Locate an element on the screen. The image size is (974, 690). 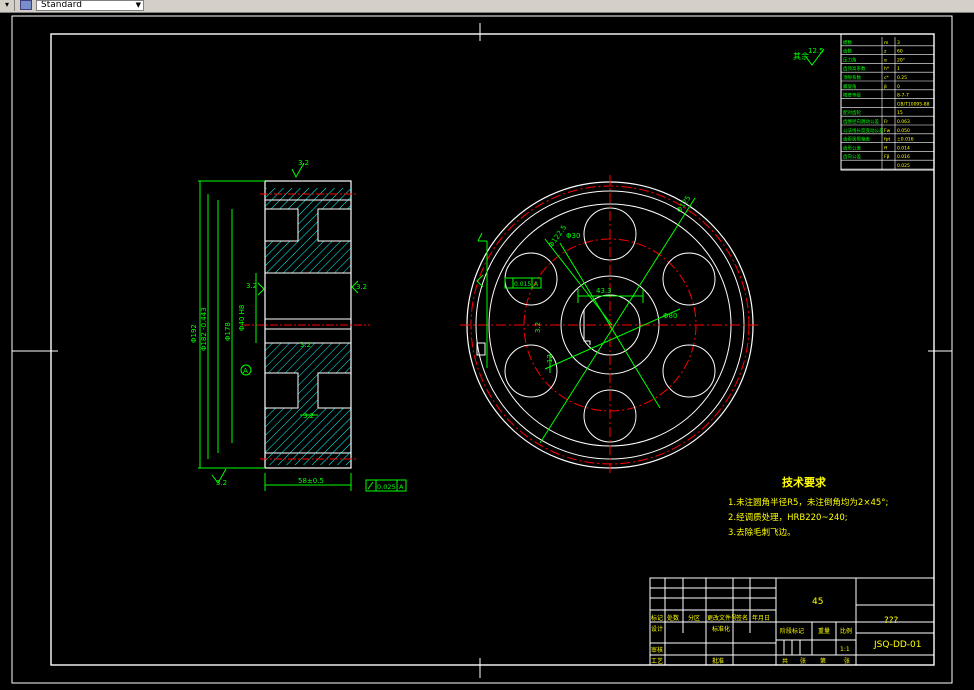
param-cell: ff is located at coordinates (886, 148).